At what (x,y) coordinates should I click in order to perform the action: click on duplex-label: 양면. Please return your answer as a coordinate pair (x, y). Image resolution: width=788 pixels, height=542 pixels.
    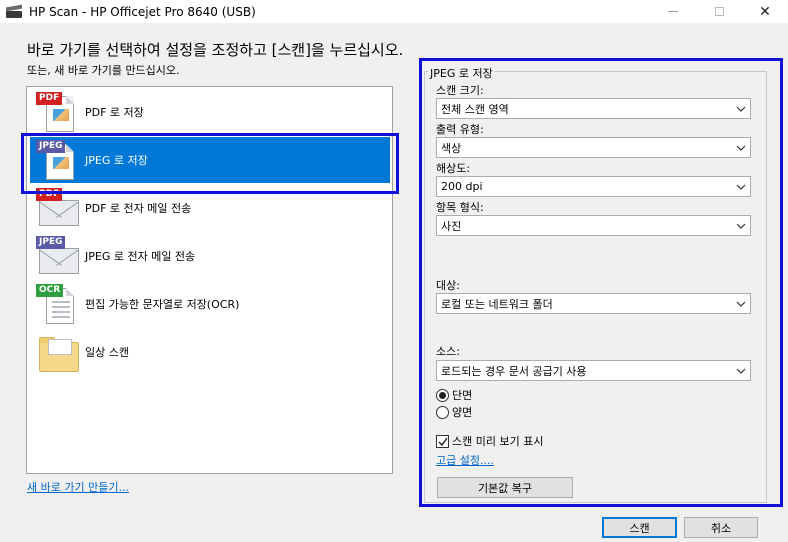
    Looking at the image, I should click on (462, 412).